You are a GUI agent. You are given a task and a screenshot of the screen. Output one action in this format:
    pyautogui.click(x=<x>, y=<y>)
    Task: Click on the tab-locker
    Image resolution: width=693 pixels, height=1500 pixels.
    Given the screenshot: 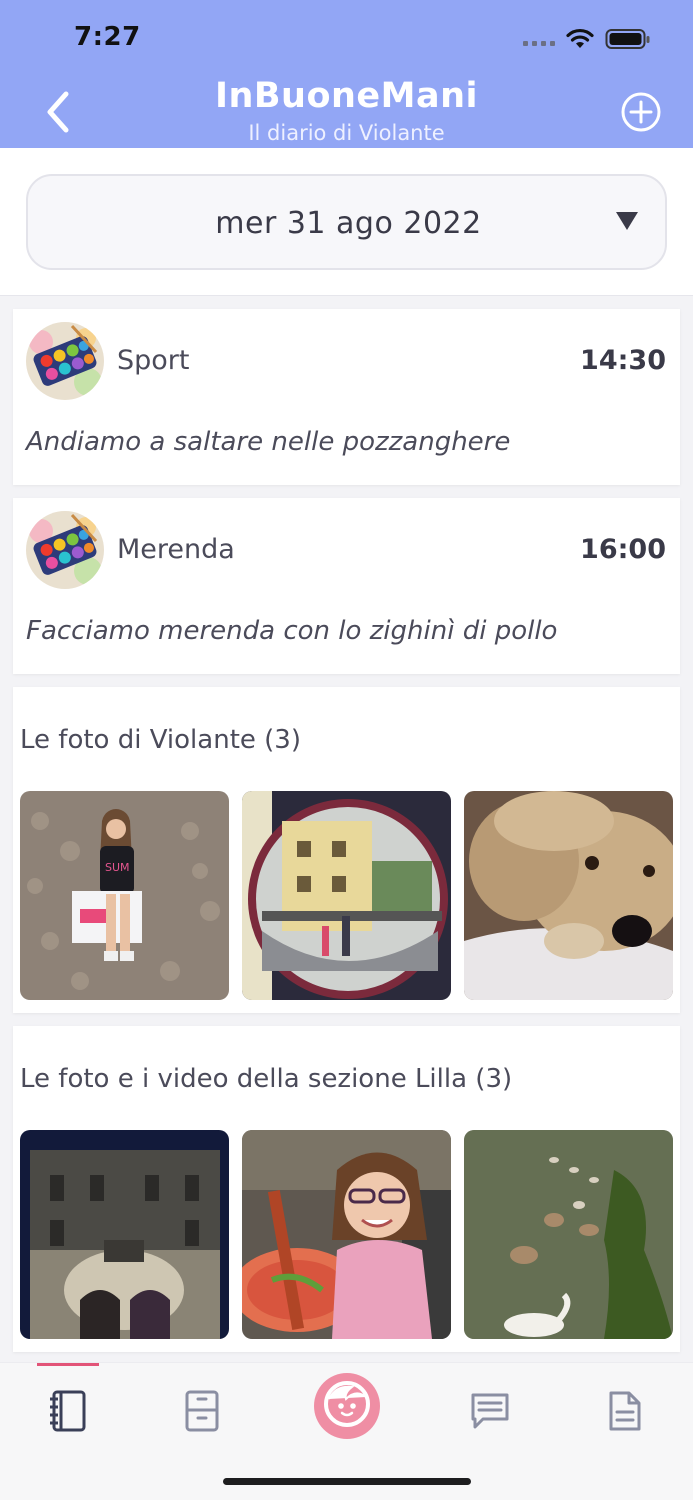 What is the action you would take?
    pyautogui.click(x=202, y=1413)
    